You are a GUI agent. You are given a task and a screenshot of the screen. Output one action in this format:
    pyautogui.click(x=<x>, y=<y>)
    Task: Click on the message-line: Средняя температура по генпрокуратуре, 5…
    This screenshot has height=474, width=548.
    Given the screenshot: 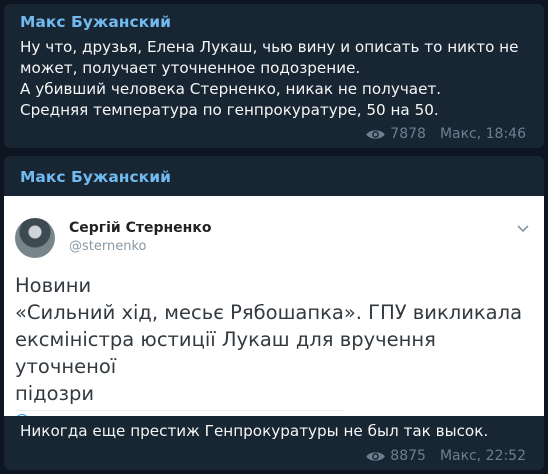 What is the action you would take?
    pyautogui.click(x=229, y=110)
    